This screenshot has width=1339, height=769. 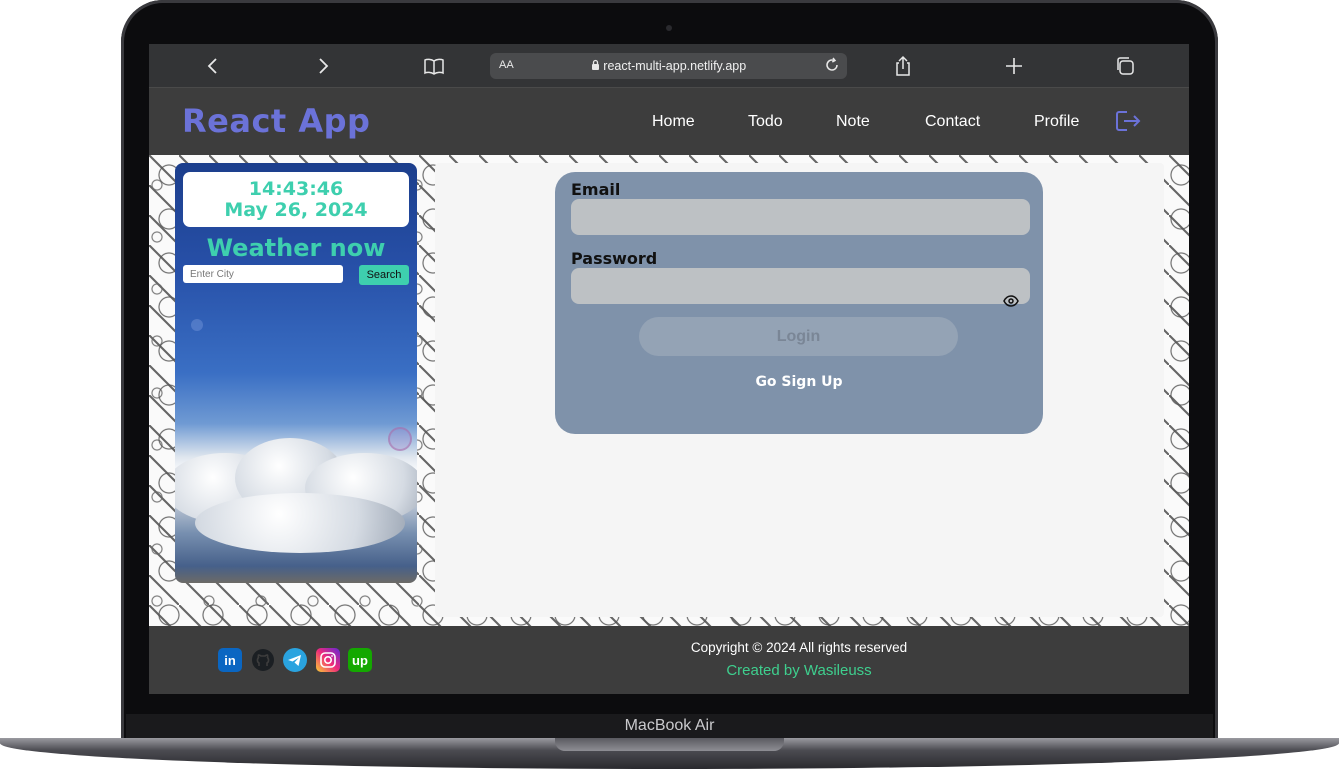 What do you see at coordinates (276, 121) in the screenshot?
I see `brand-logo: React App` at bounding box center [276, 121].